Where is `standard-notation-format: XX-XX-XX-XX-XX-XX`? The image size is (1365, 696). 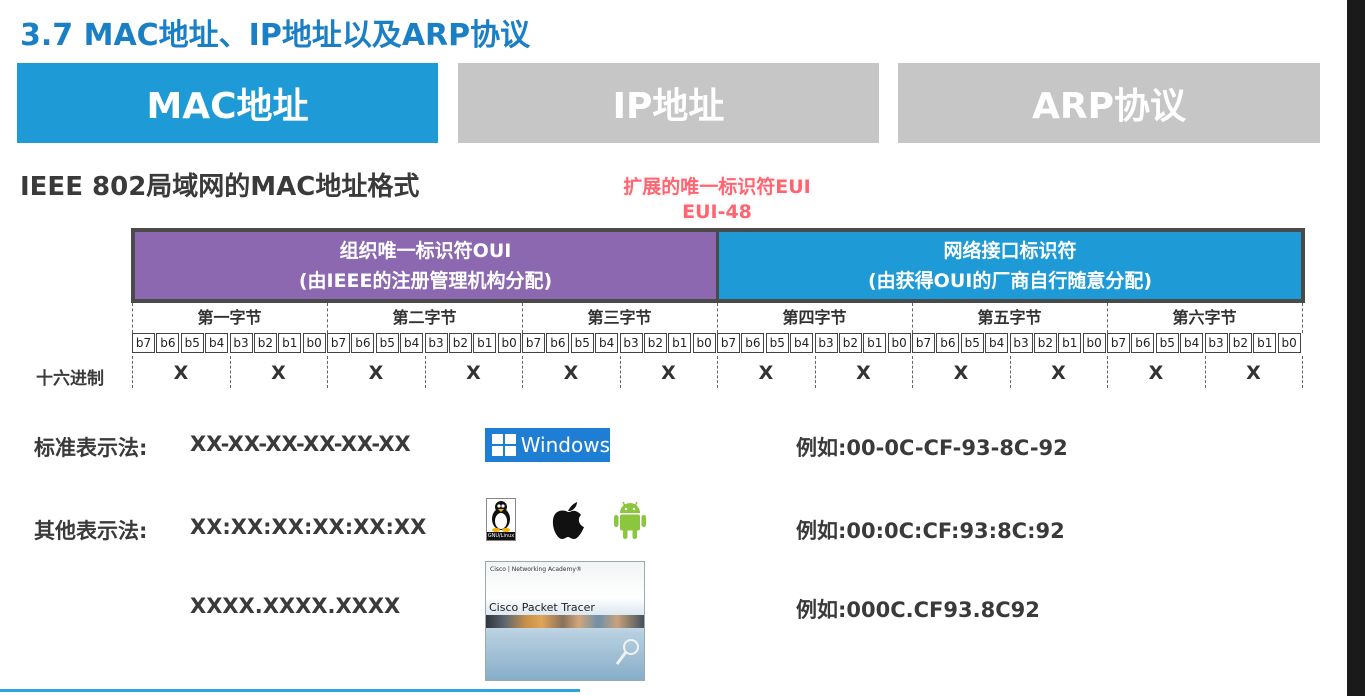 standard-notation-format: XX-XX-XX-XX-XX-XX is located at coordinates (300, 444).